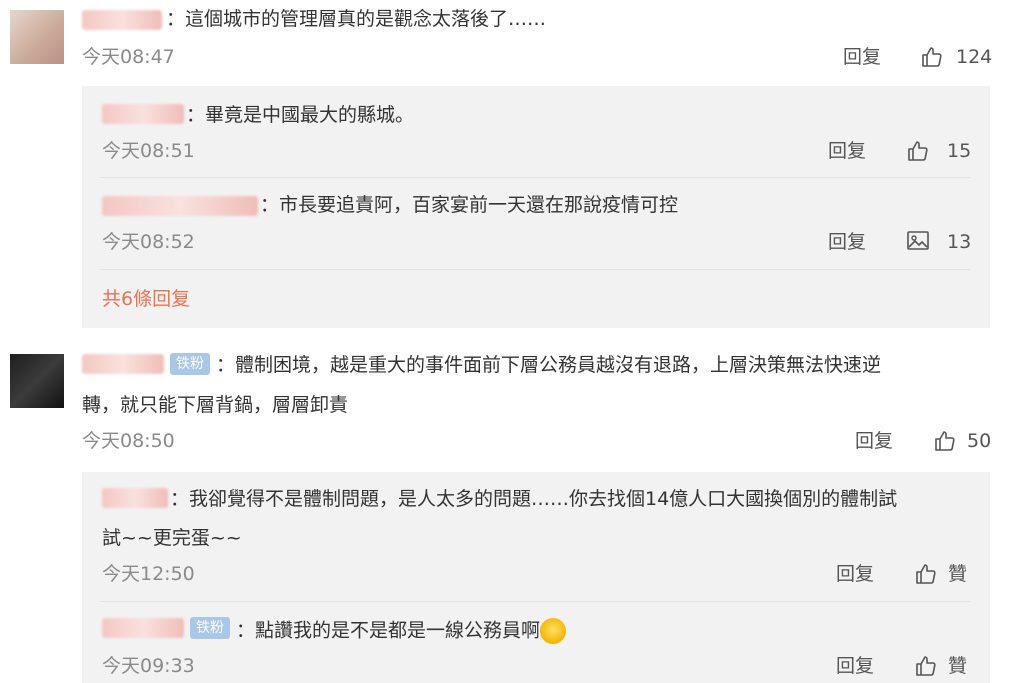  What do you see at coordinates (148, 151) in the screenshot?
I see `reply-time: 今天08:51` at bounding box center [148, 151].